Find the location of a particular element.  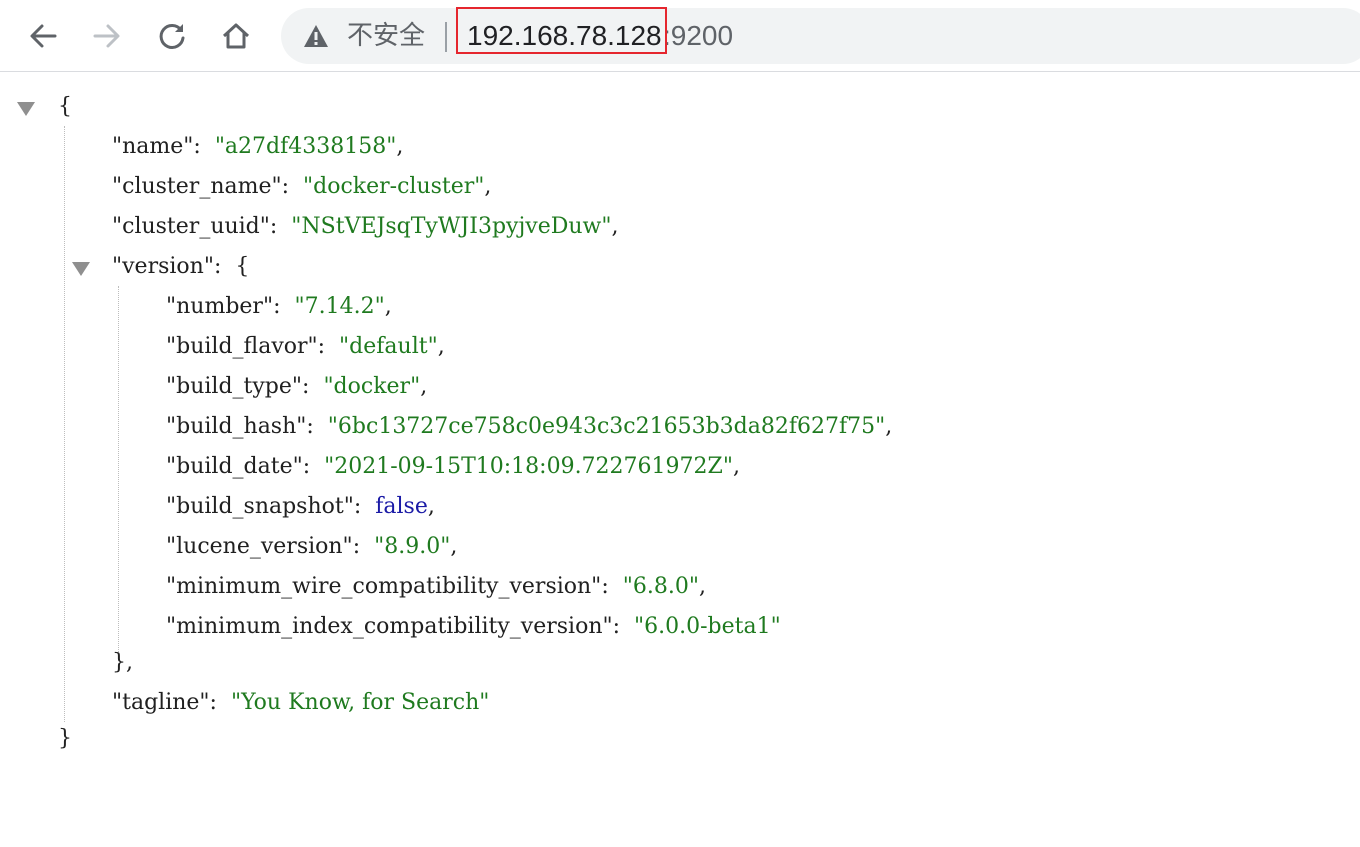

address-bar: 不安全 192.168.78.128 :9200 is located at coordinates (820, 36).